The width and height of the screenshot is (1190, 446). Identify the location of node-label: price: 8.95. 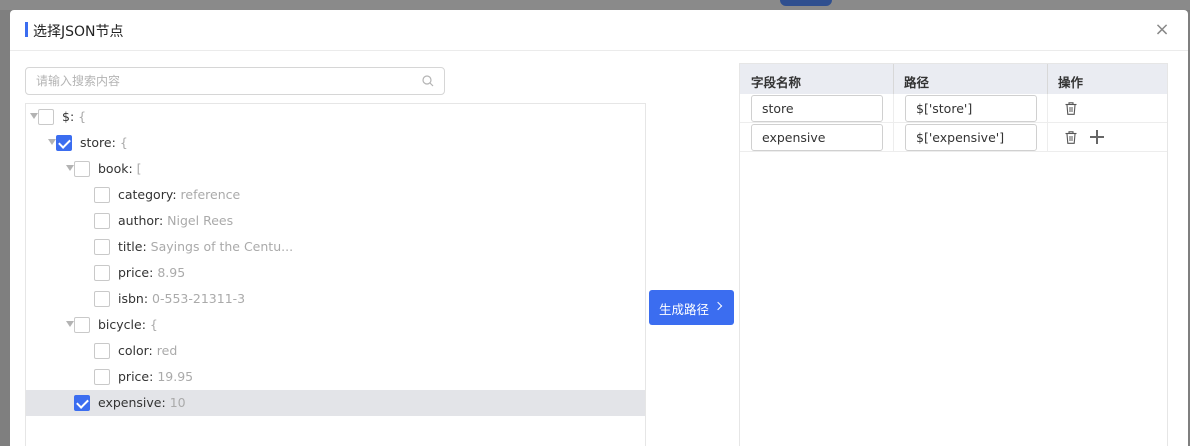
(151, 272).